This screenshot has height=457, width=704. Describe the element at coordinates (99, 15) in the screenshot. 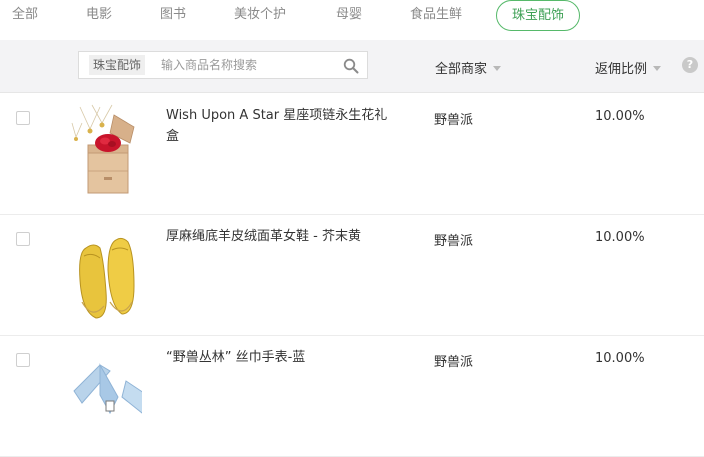

I see `tab-movies: 电影` at that location.